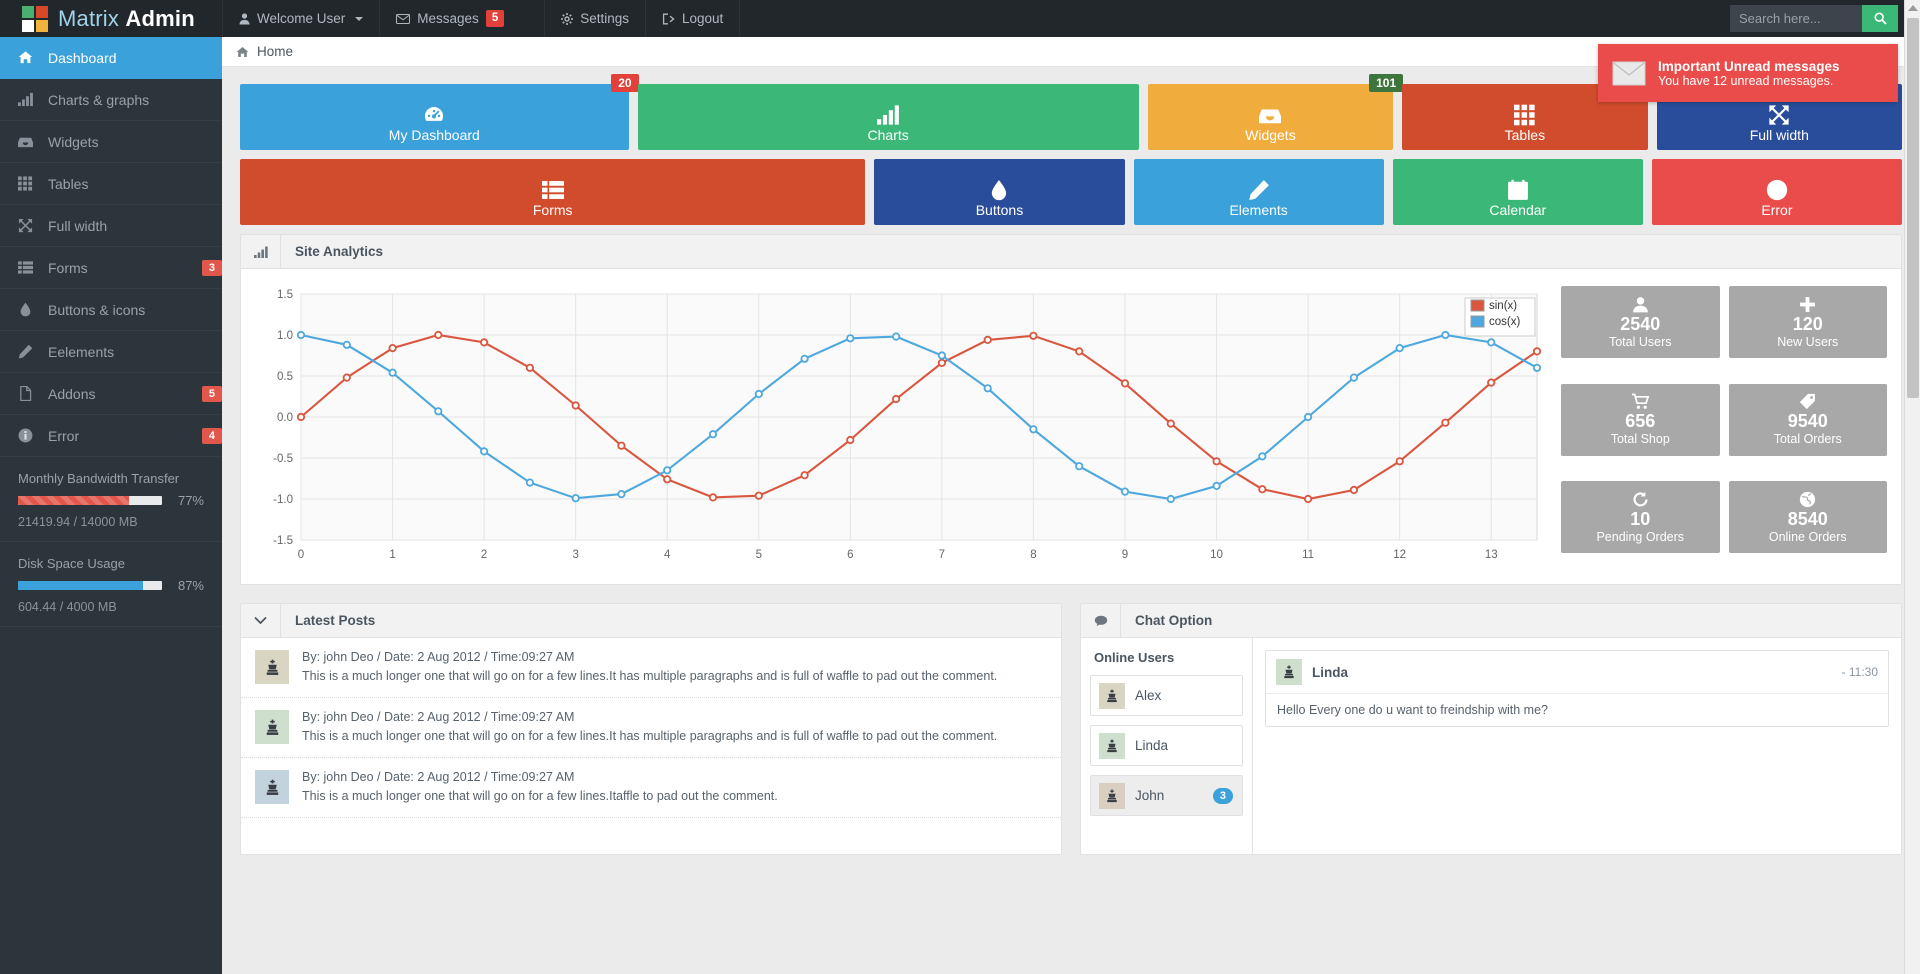 Image resolution: width=1920 pixels, height=974 pixels. I want to click on nav-messages: Messages 5, so click(450, 18).